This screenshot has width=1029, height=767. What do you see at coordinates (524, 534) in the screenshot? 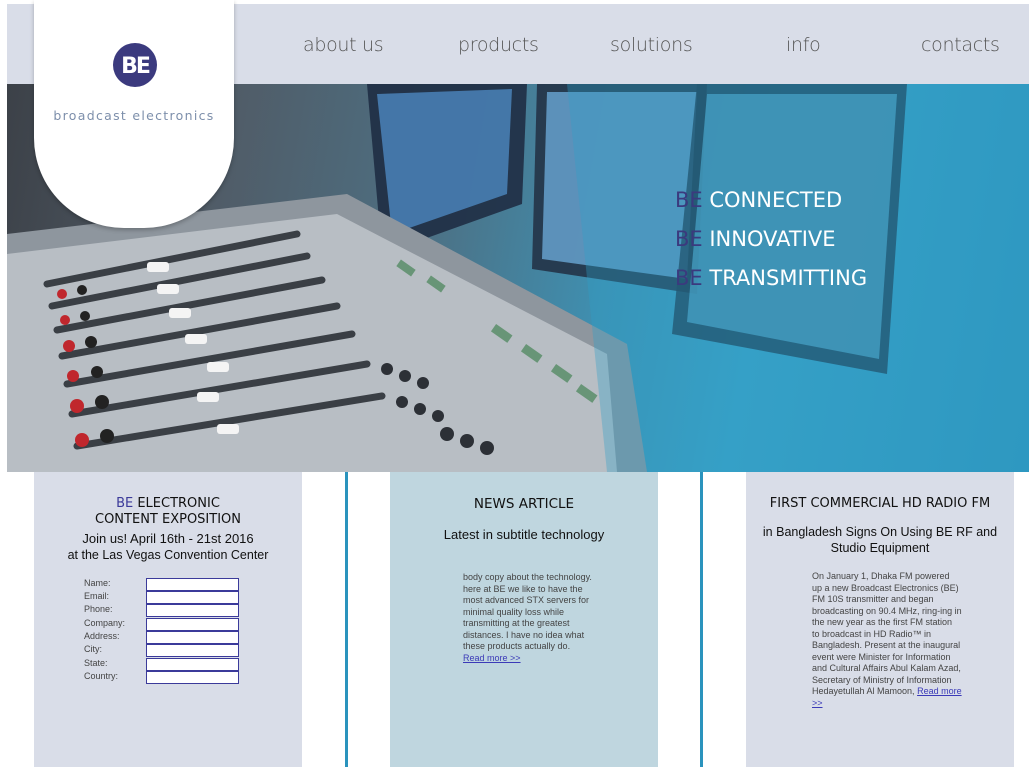
I see `news-subtitle: Latest in subtitle technology` at bounding box center [524, 534].